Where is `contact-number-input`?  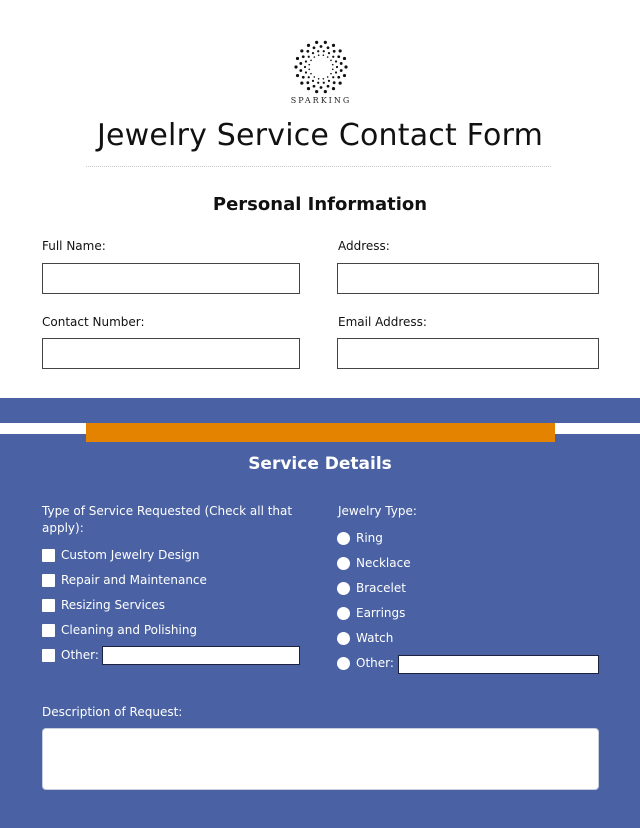 contact-number-input is located at coordinates (171, 353).